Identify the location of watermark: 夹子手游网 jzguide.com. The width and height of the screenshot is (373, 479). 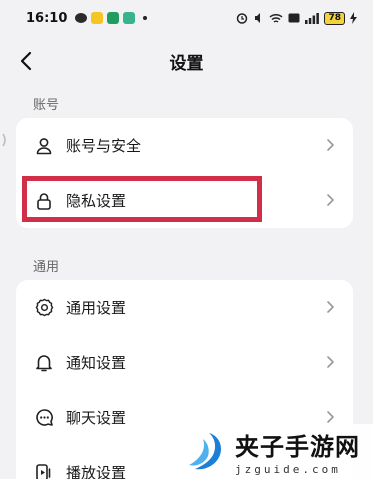
(274, 451).